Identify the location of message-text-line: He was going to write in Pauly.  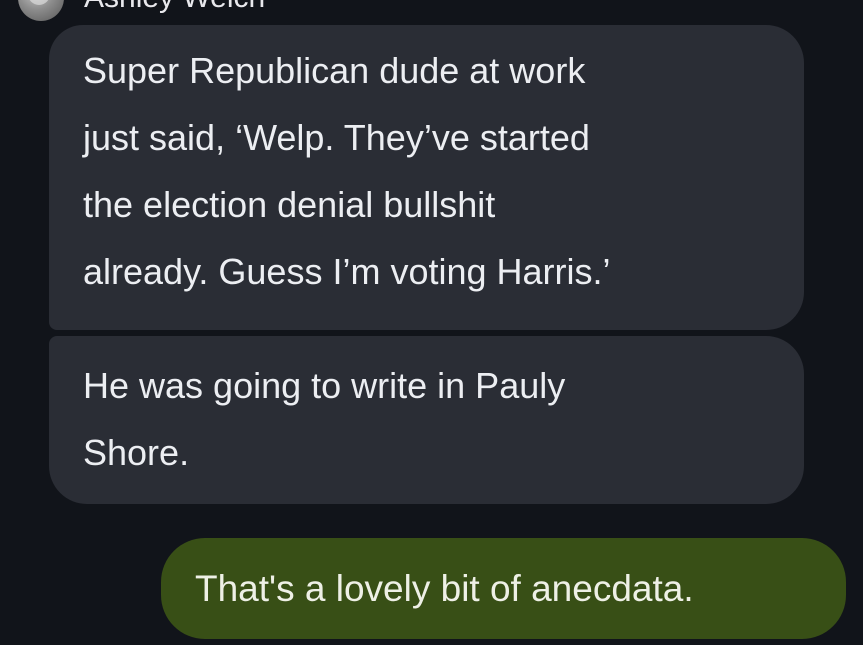
(324, 385).